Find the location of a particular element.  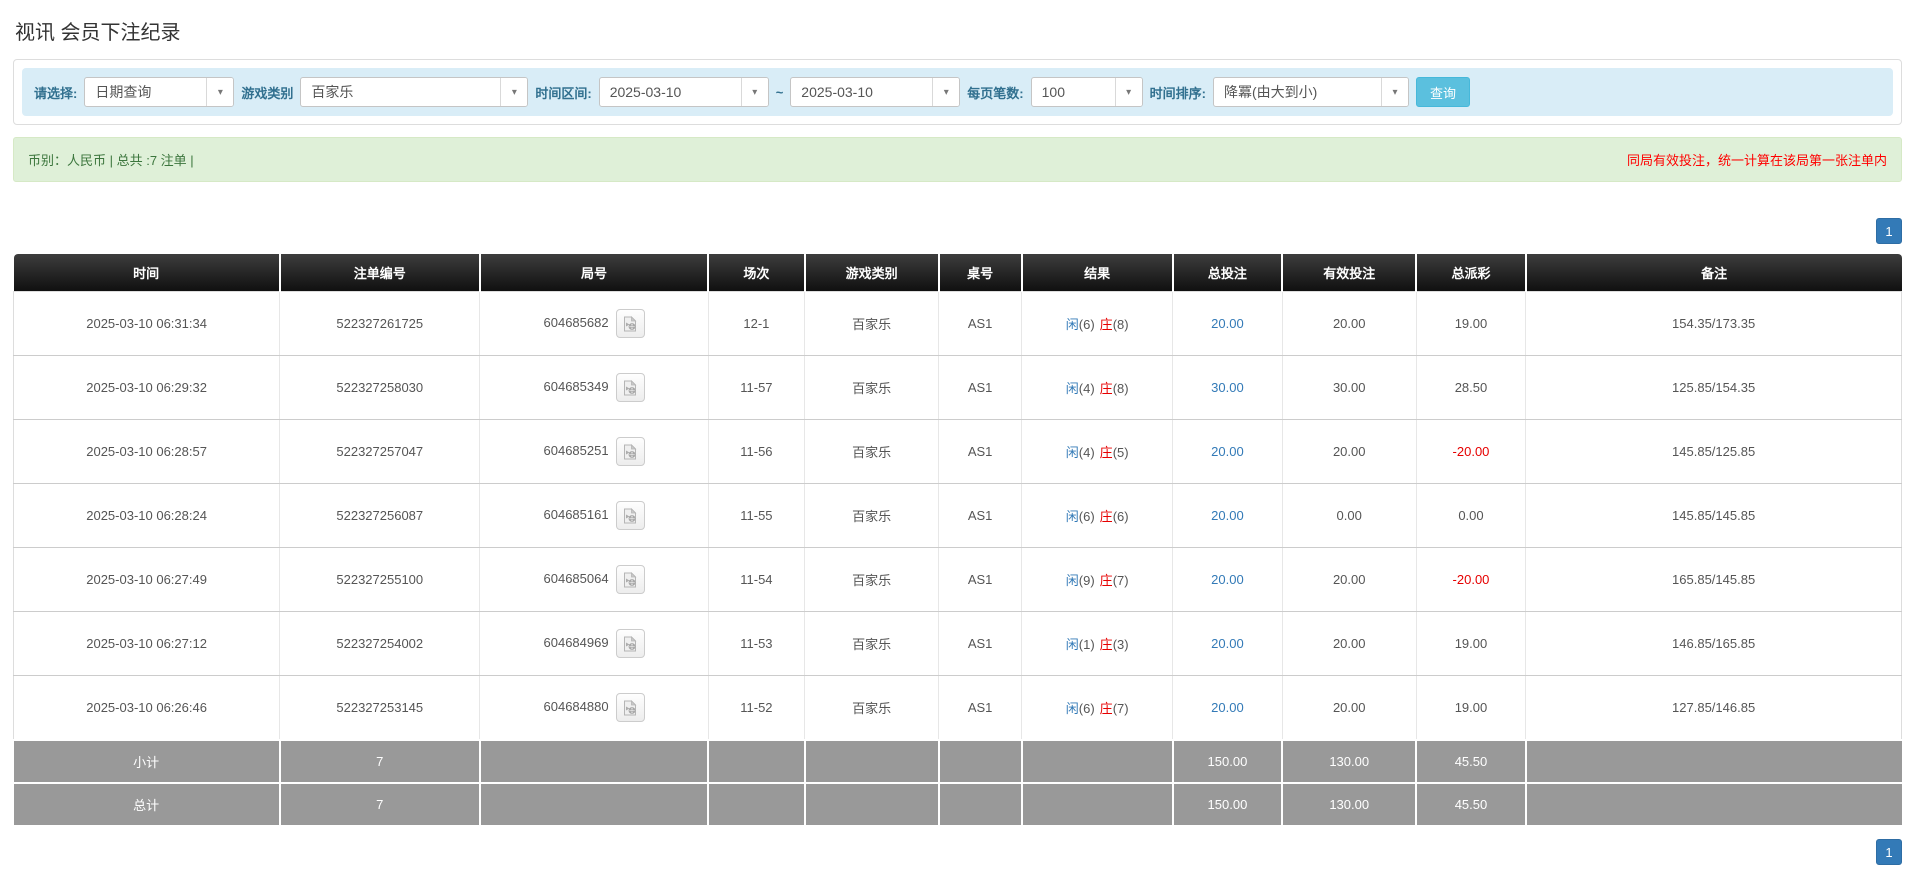

page-size-value: 100 is located at coordinates (1053, 92).